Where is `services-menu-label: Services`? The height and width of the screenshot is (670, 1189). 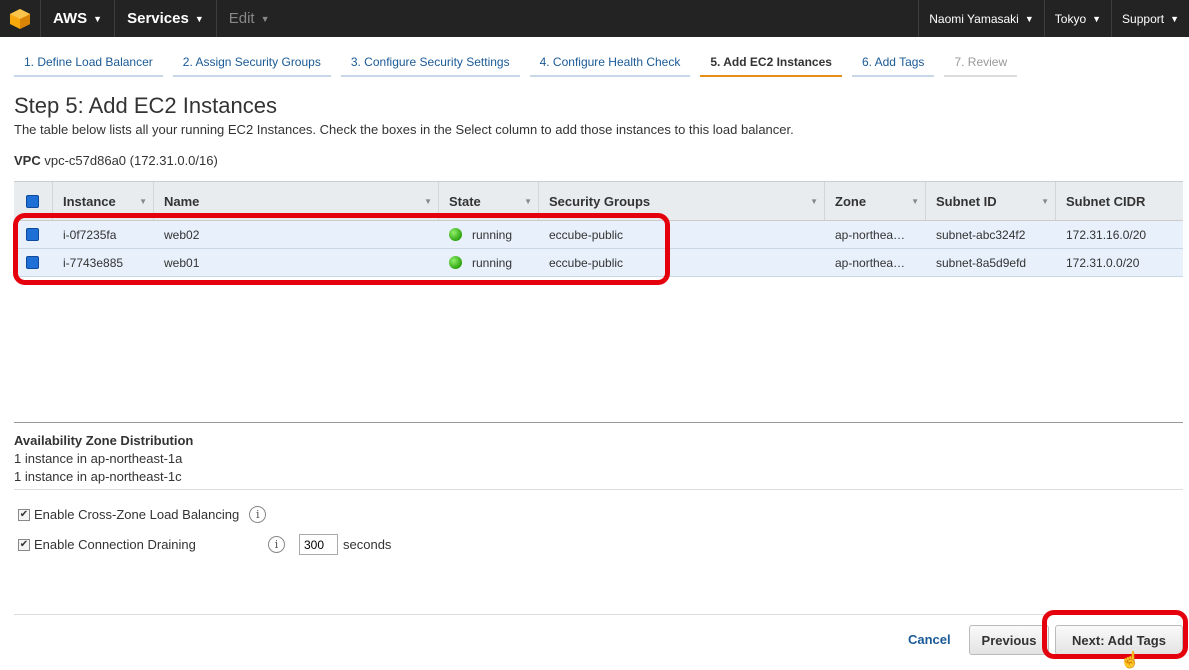
services-menu-label: Services is located at coordinates (158, 18).